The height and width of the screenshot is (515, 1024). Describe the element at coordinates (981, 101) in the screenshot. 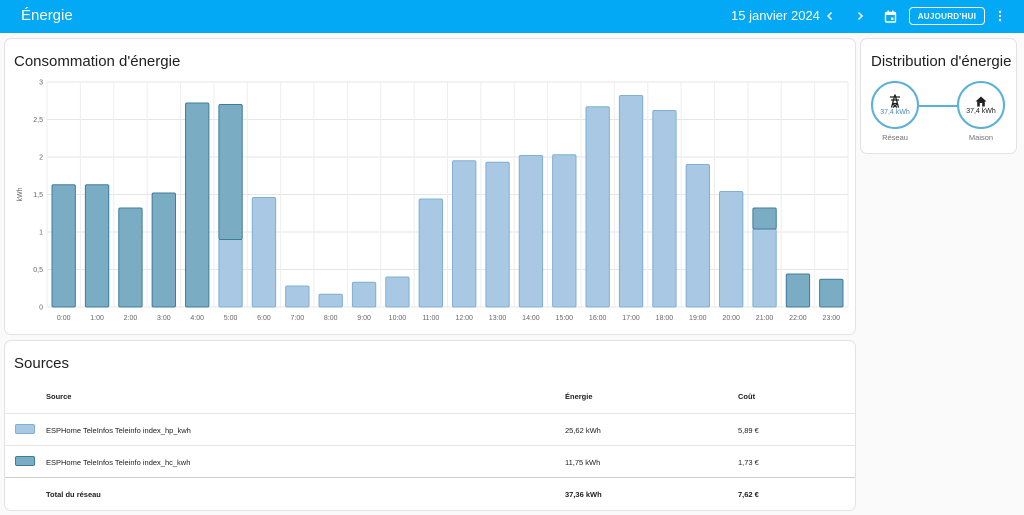

I see `home-icon` at that location.